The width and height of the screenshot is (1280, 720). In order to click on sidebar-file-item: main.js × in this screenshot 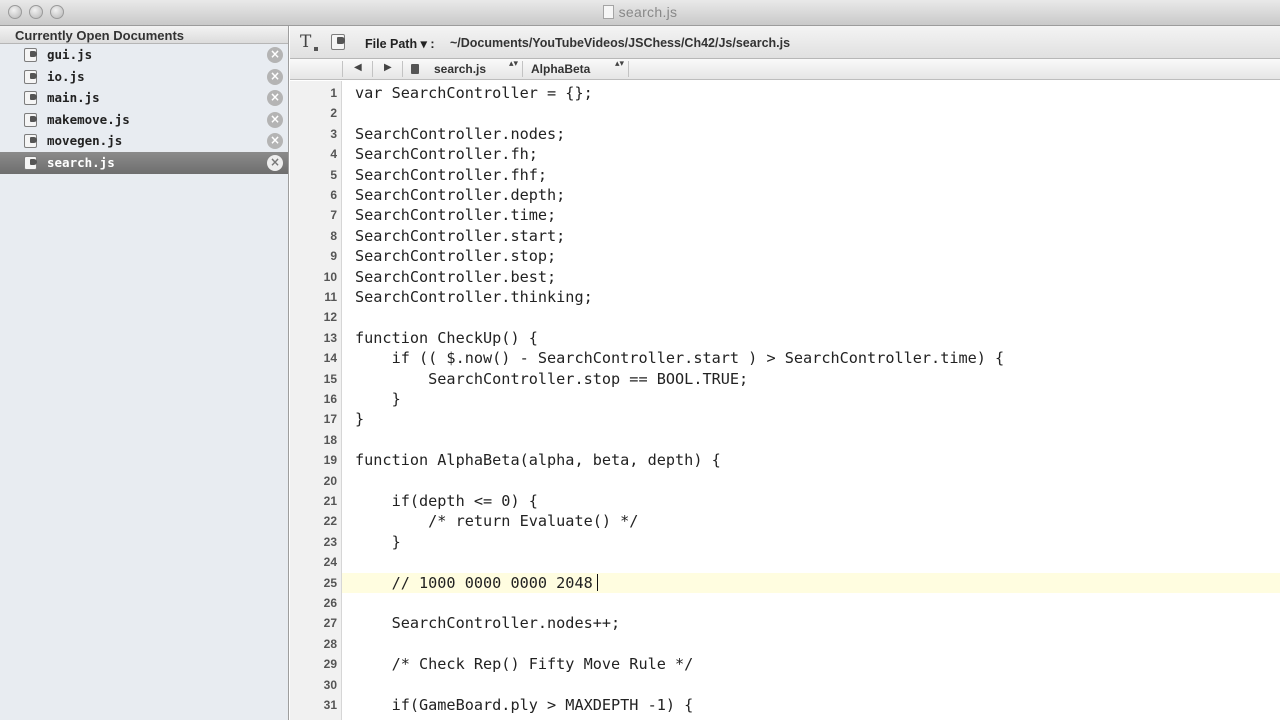, I will do `click(144, 98)`.